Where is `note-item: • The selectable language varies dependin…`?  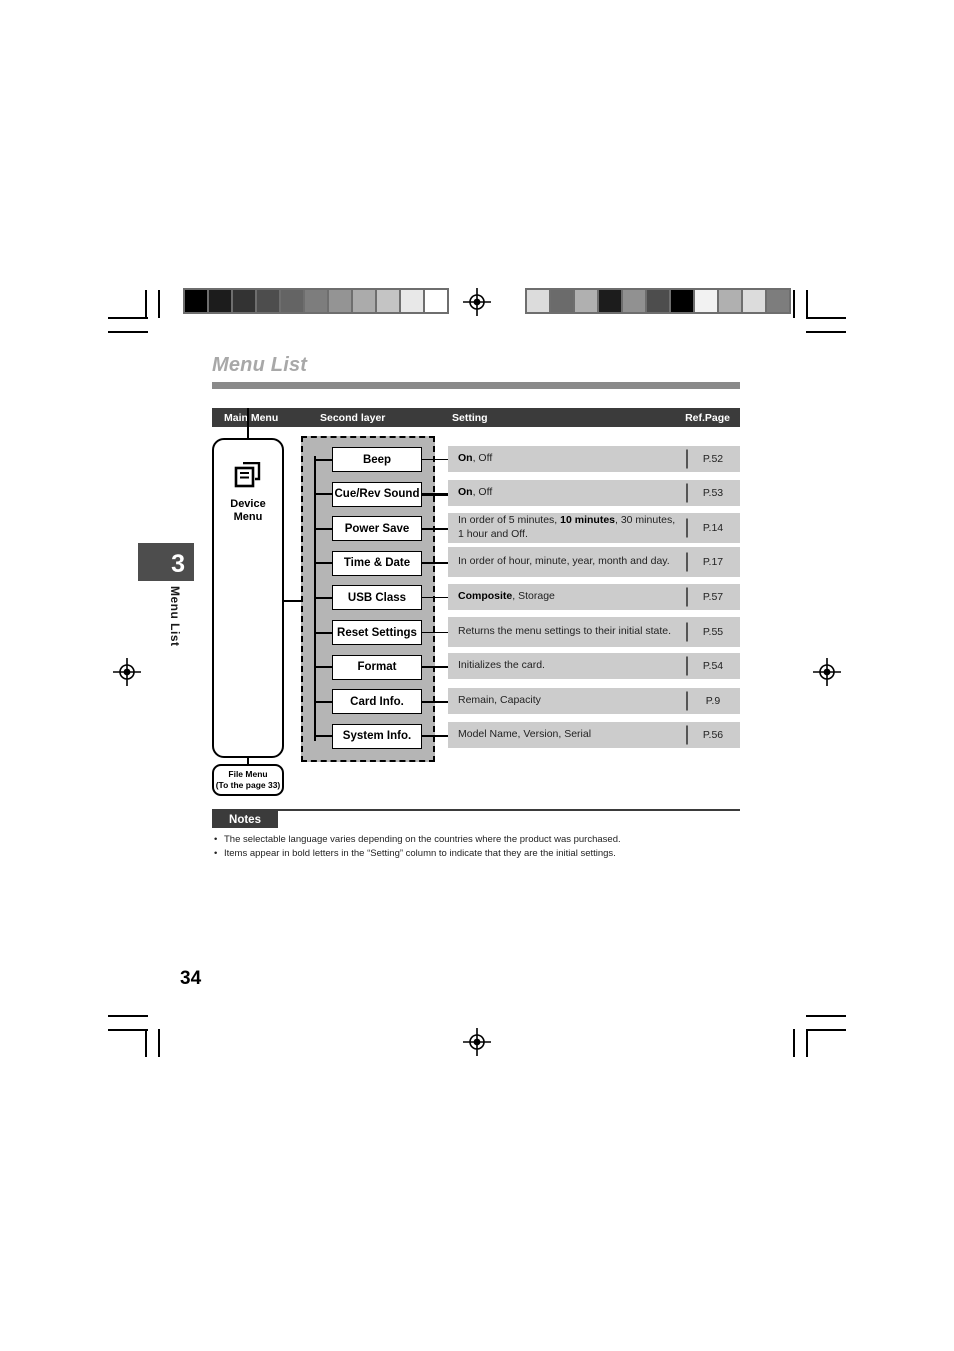
note-item: • The selectable language varies dependin… is located at coordinates (476, 840).